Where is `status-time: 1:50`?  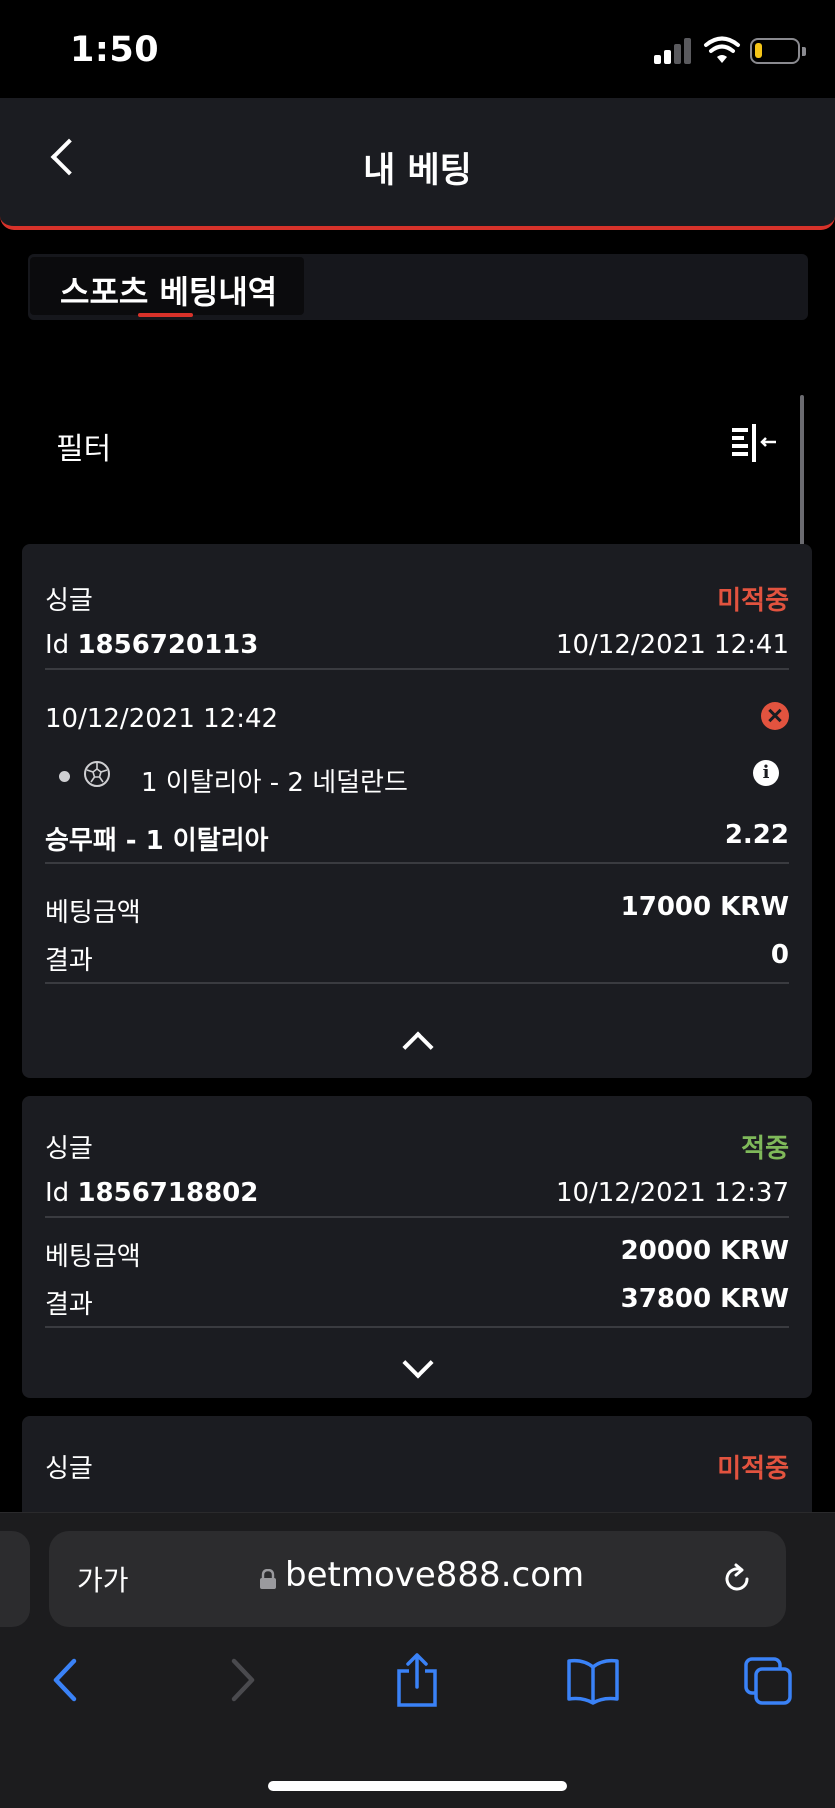
status-time: 1:50 is located at coordinates (115, 50).